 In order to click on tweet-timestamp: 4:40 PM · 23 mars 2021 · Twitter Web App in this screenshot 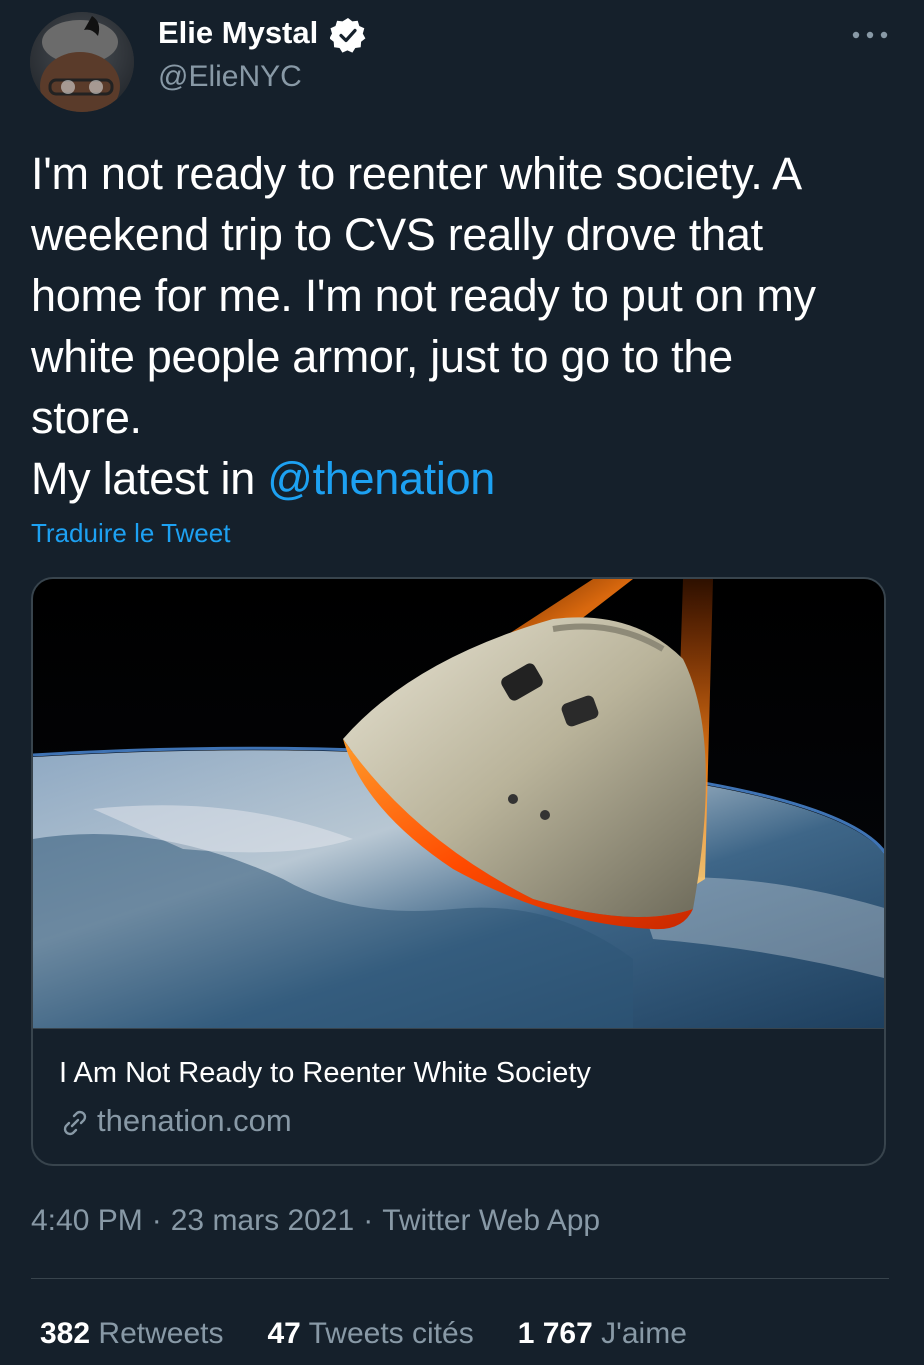, I will do `click(315, 1221)`.